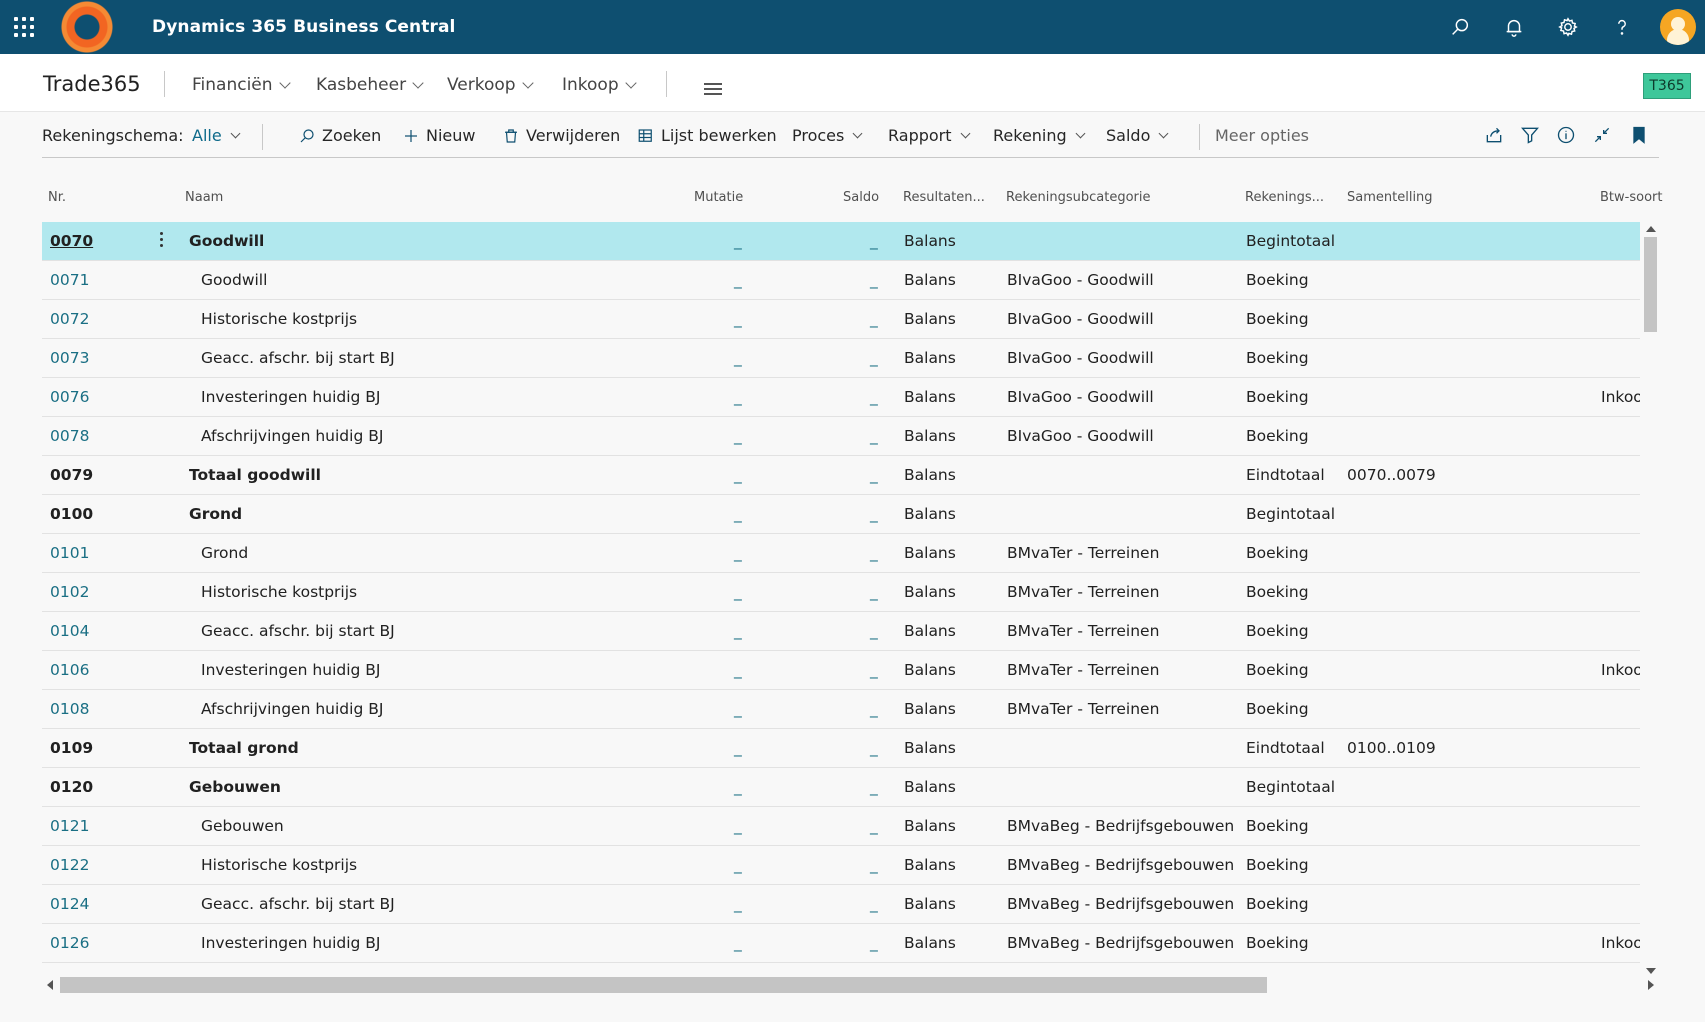 This screenshot has height=1022, width=1705. What do you see at coordinates (841, 241) in the screenshot?
I see `table-row: 0070 Goodwill _ _ Balans Begintotaal` at bounding box center [841, 241].